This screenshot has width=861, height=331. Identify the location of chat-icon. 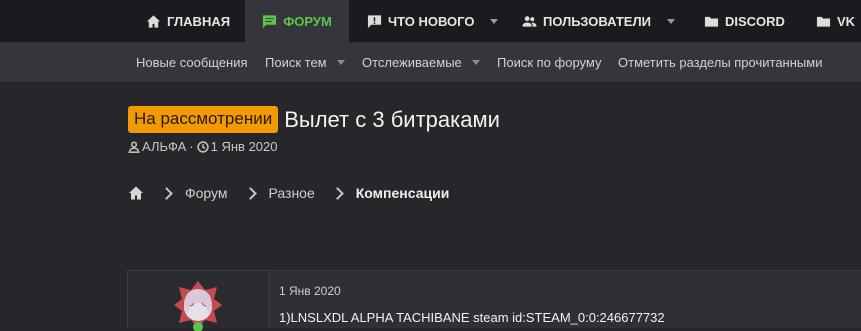
(270, 21).